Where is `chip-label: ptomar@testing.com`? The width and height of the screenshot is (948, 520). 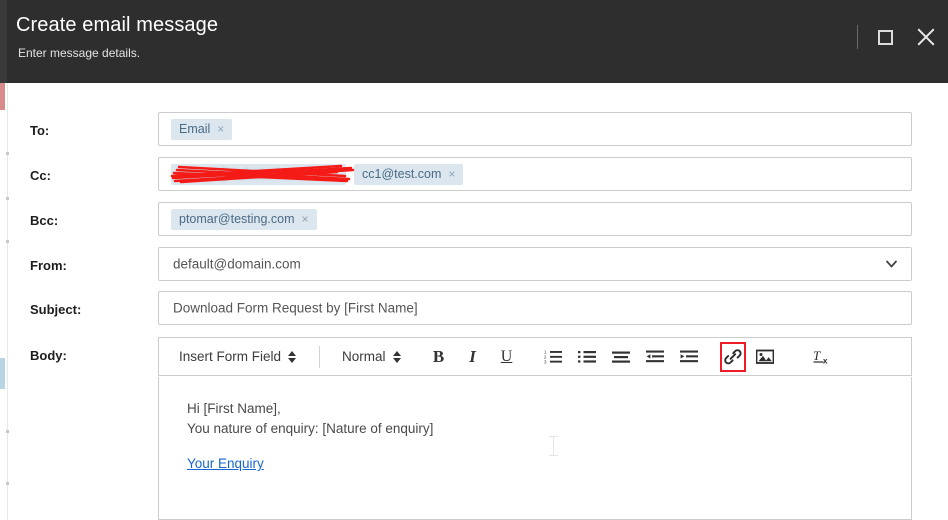
chip-label: ptomar@testing.com is located at coordinates (237, 218).